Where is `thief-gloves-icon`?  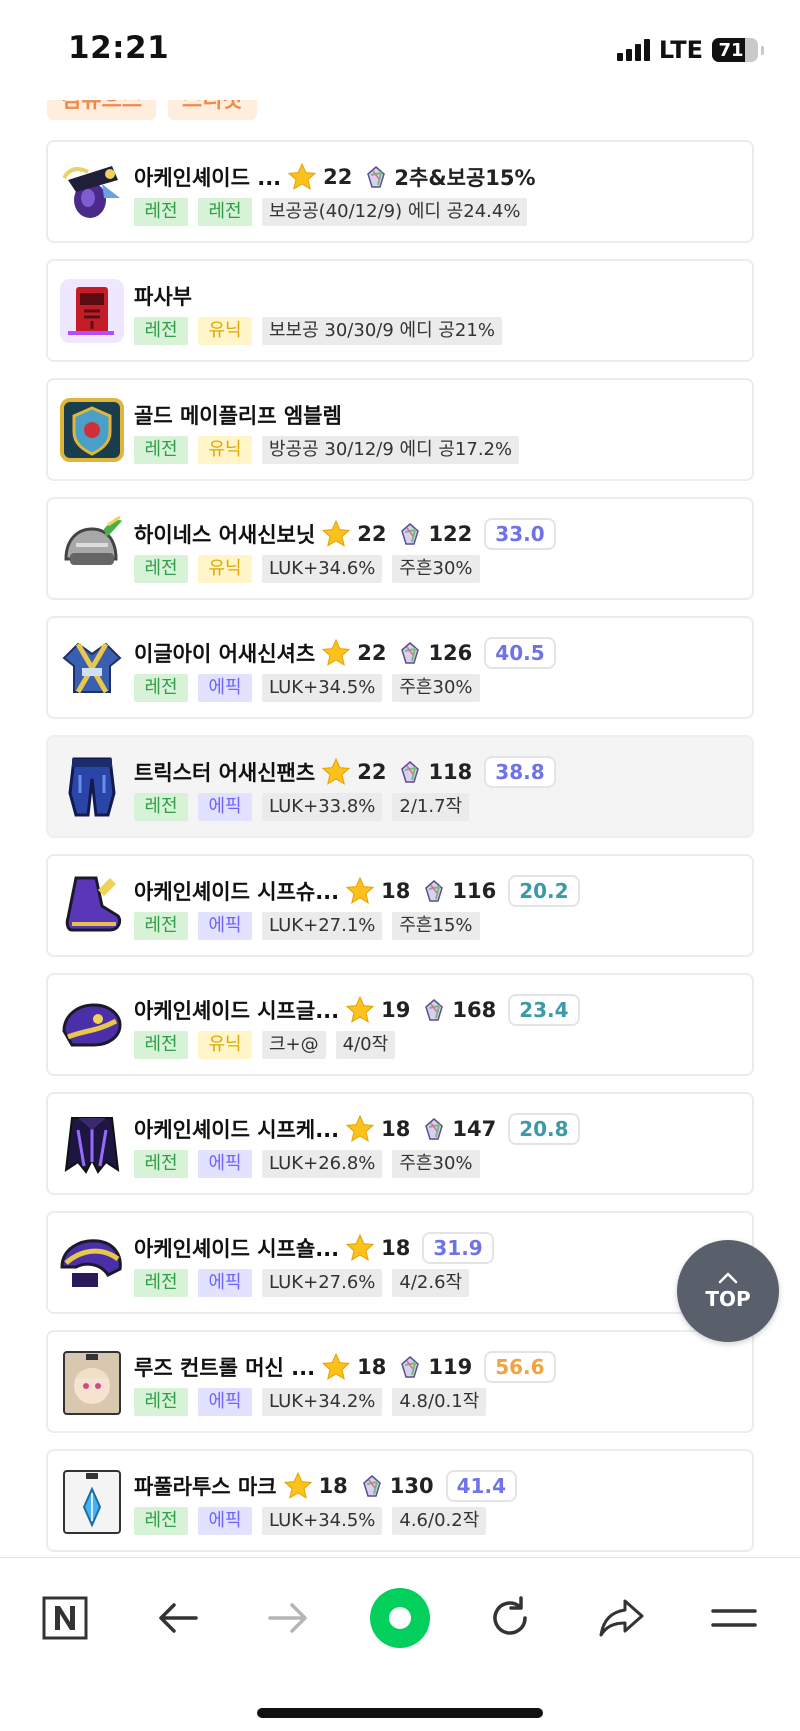 thief-gloves-icon is located at coordinates (92, 1025).